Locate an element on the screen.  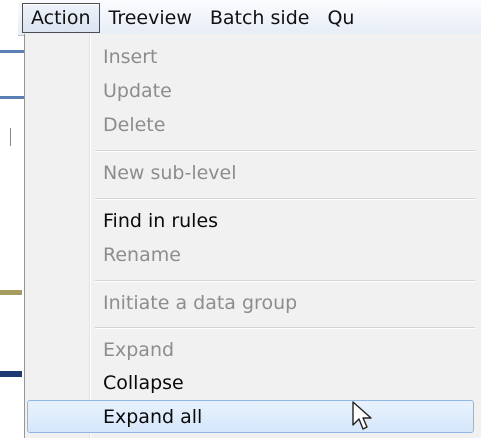
menu-item-collapse: Collapse is located at coordinates (250, 383).